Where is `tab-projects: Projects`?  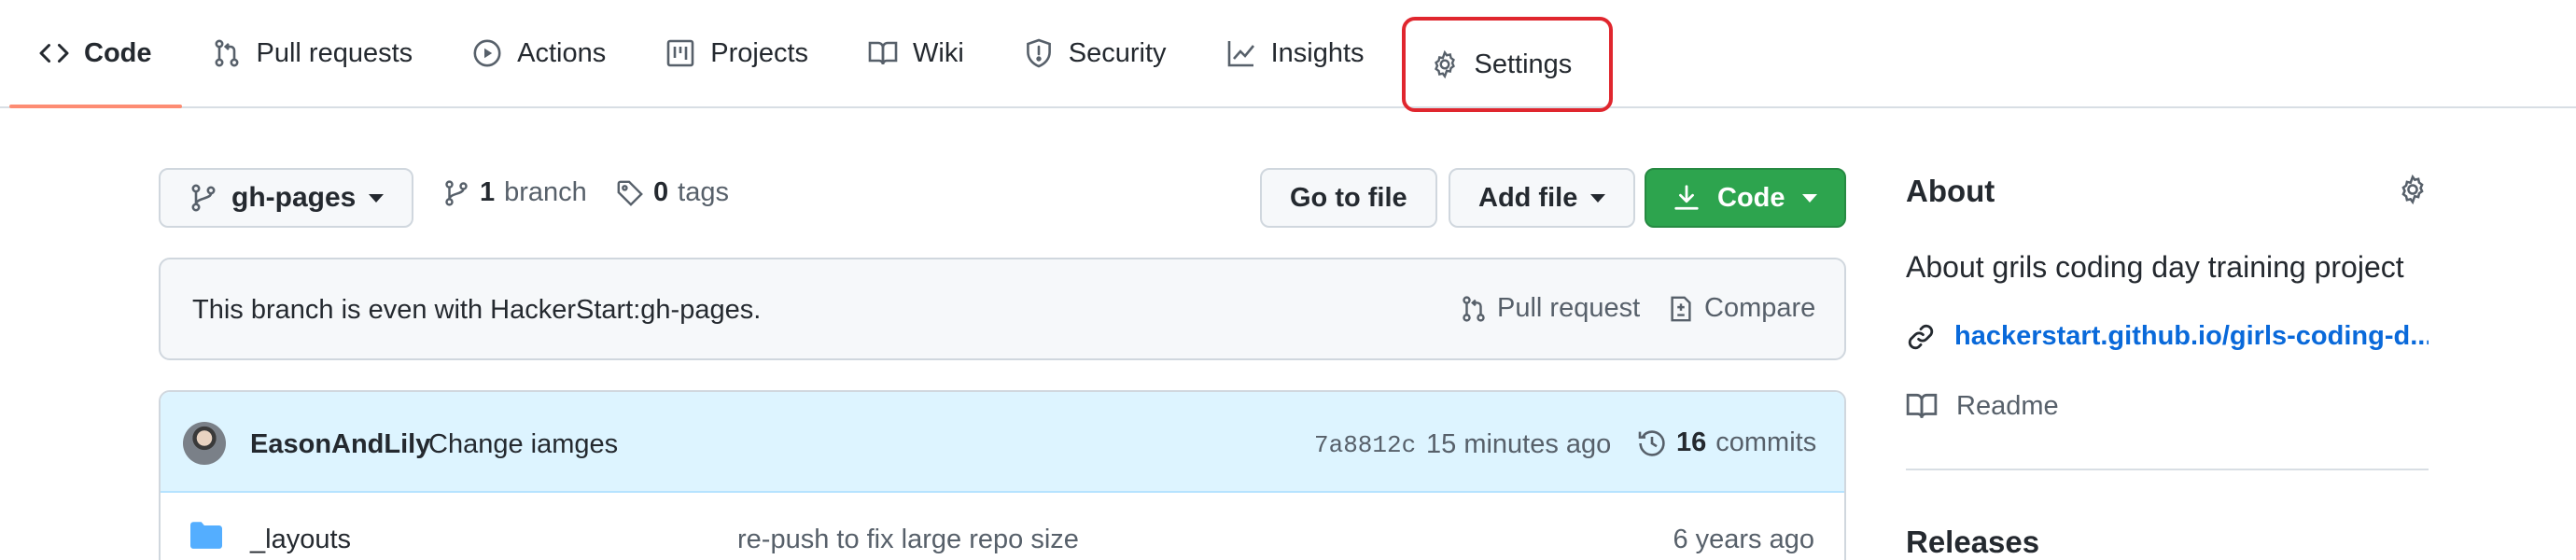
tab-projects: Projects is located at coordinates (737, 53).